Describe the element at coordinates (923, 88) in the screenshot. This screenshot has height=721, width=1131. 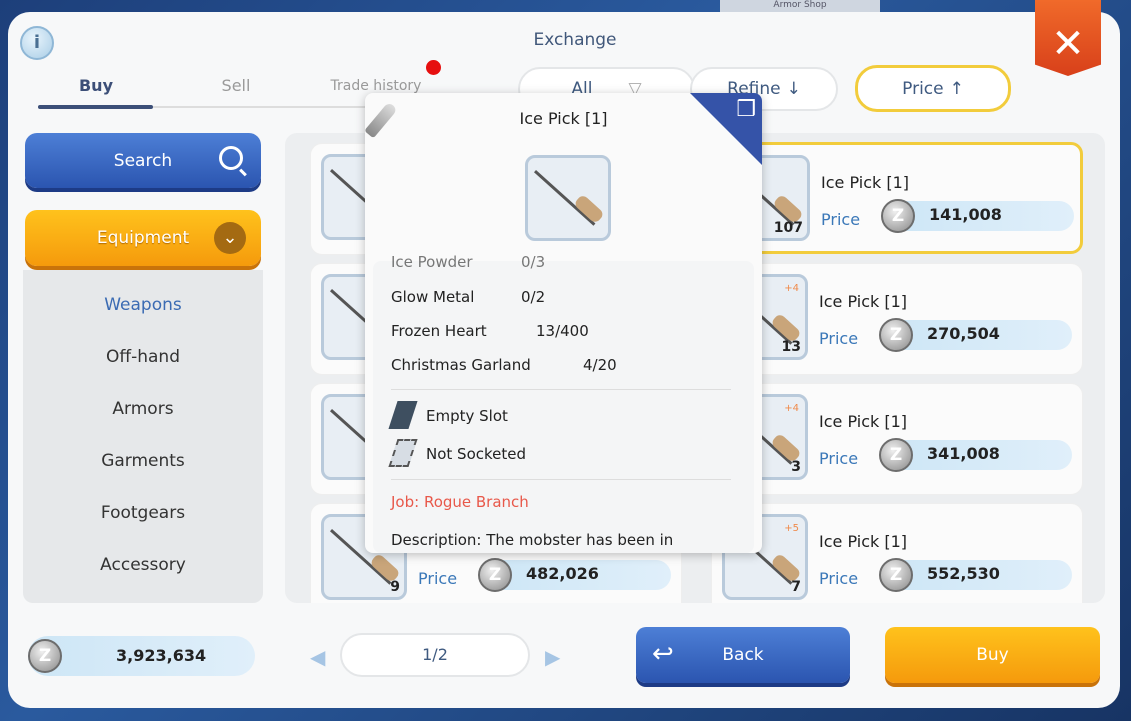
I see `sort-price-label: Price` at that location.